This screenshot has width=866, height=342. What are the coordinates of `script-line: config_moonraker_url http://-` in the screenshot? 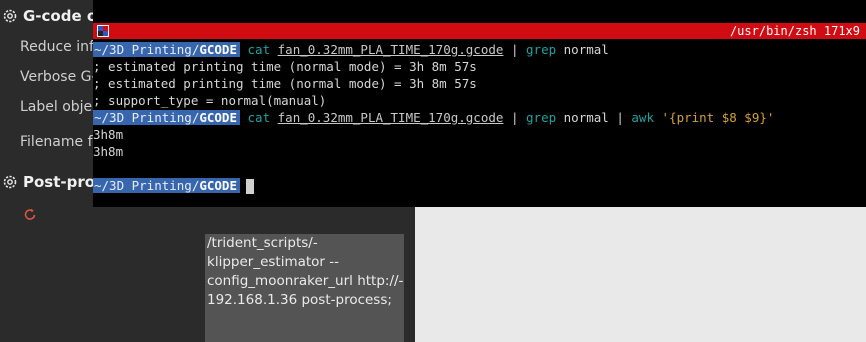 It's located at (305, 281).